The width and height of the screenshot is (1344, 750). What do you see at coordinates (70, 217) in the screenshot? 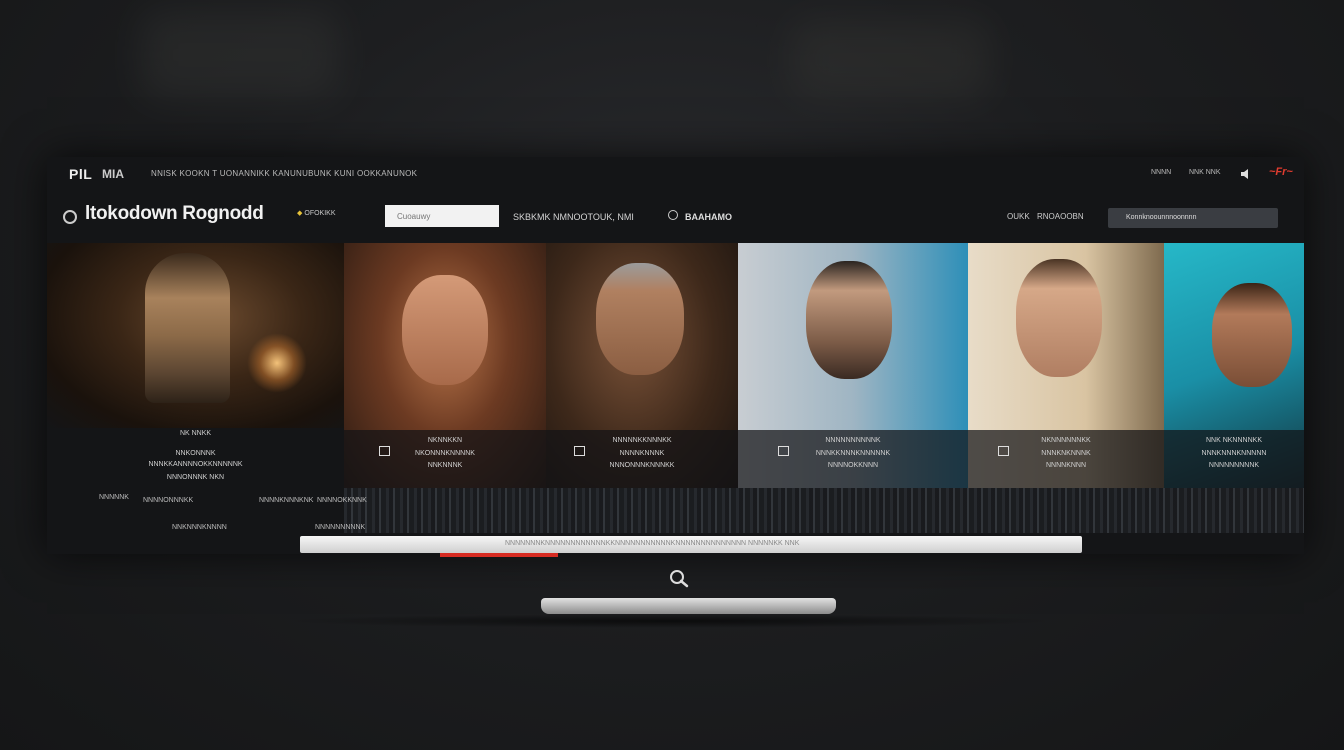
I see `circle-icon` at bounding box center [70, 217].